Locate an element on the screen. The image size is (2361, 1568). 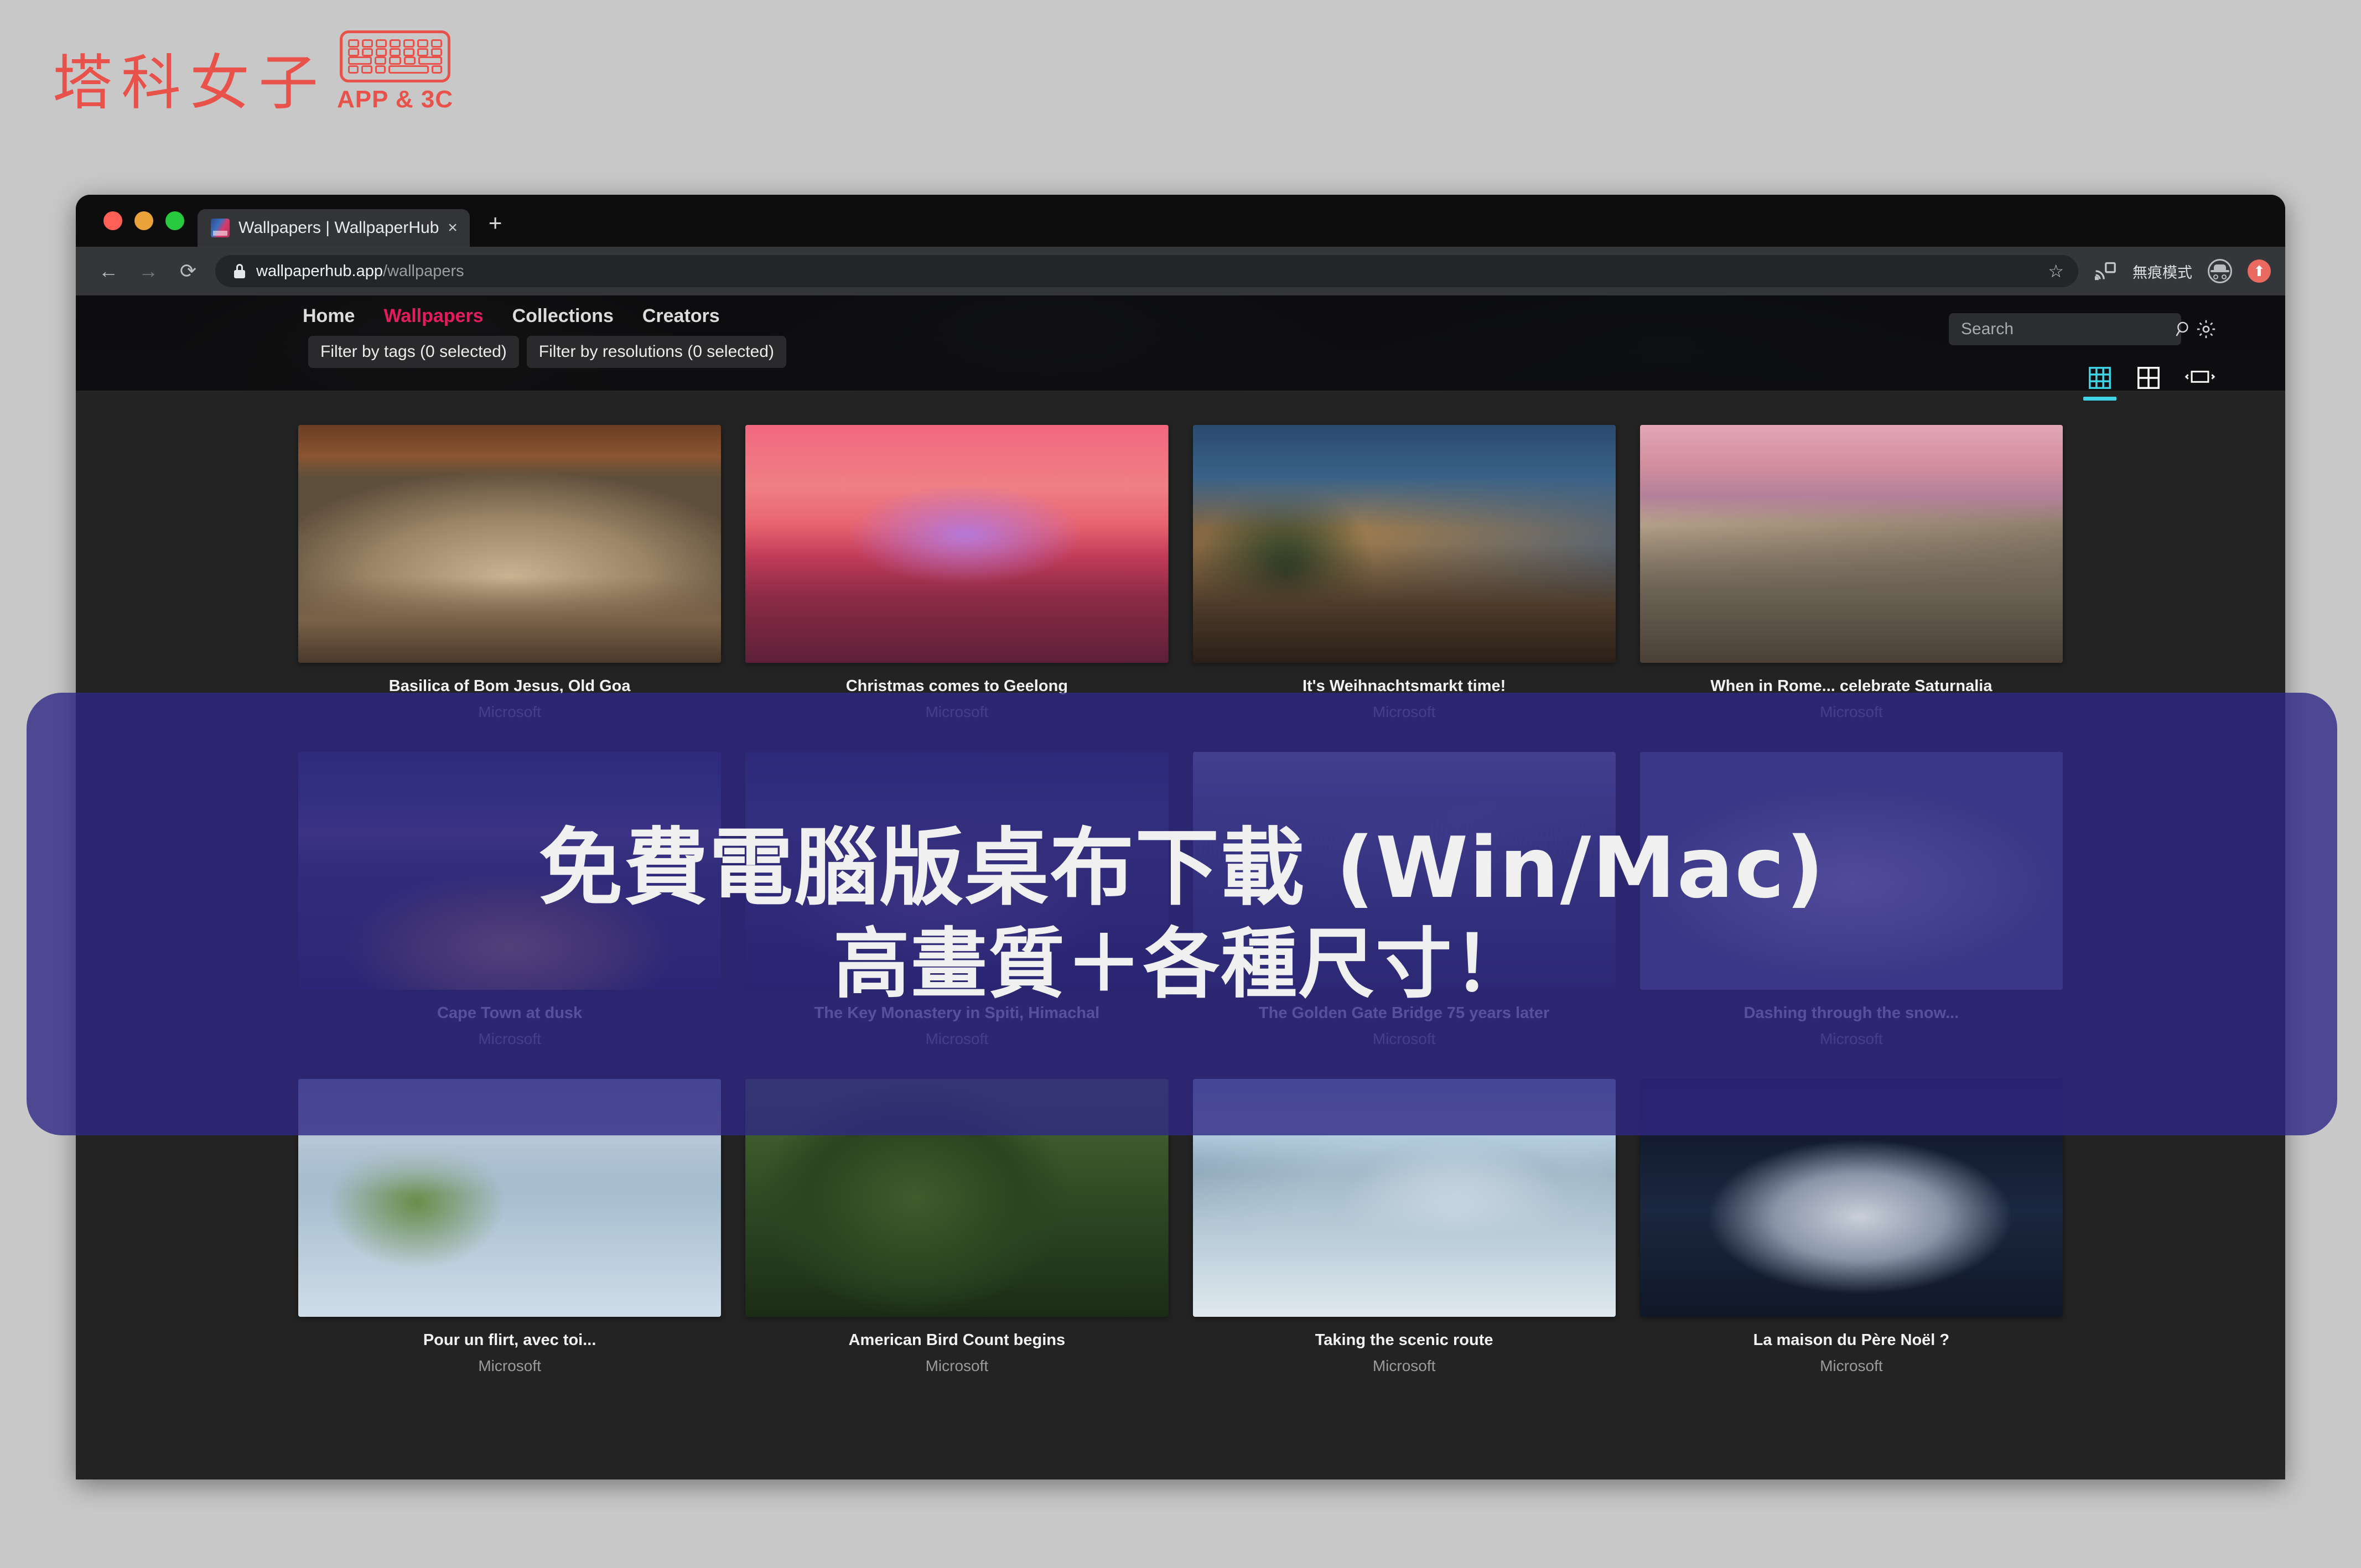
filter-by-resolutions-button: Filter by resolutions (0 selected) is located at coordinates (656, 352).